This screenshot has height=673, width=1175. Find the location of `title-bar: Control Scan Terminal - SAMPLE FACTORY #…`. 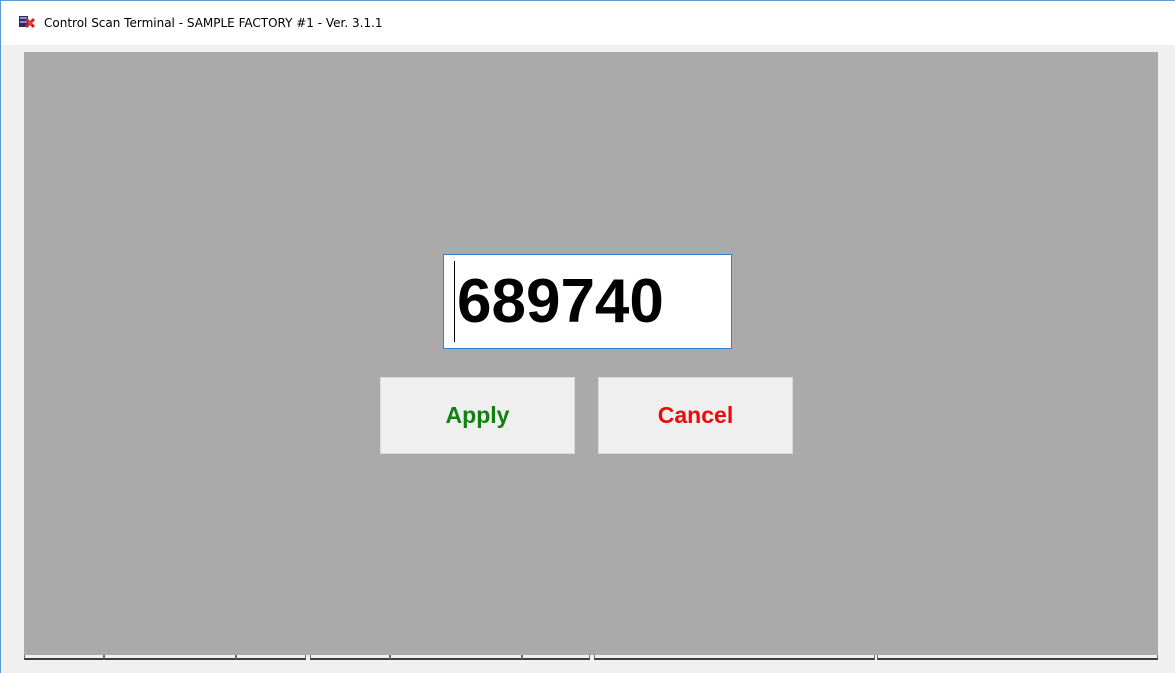

title-bar: Control Scan Terminal - SAMPLE FACTORY #… is located at coordinates (588, 23).